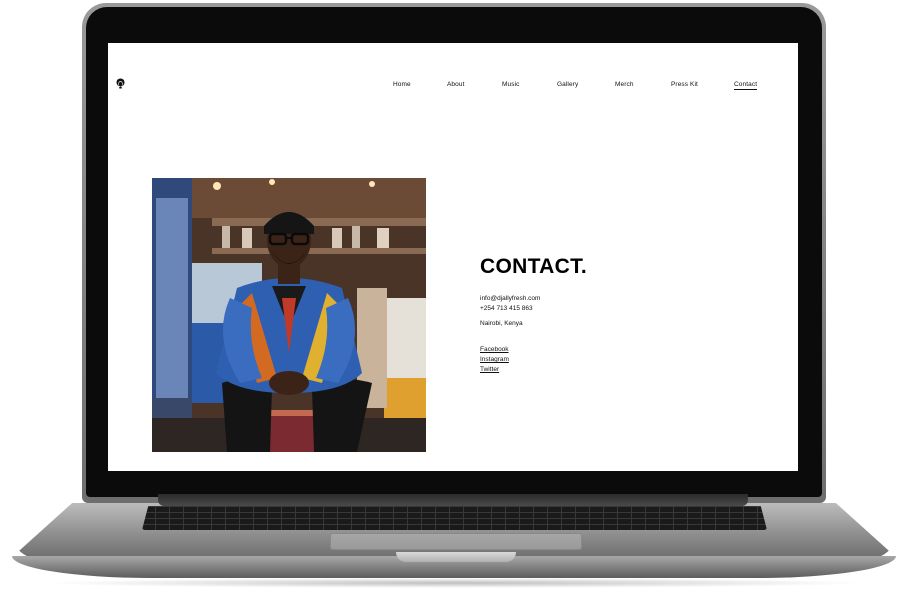 This screenshot has width=909, height=601. Describe the element at coordinates (489, 369) in the screenshot. I see `twitter-link: Twitter` at that location.